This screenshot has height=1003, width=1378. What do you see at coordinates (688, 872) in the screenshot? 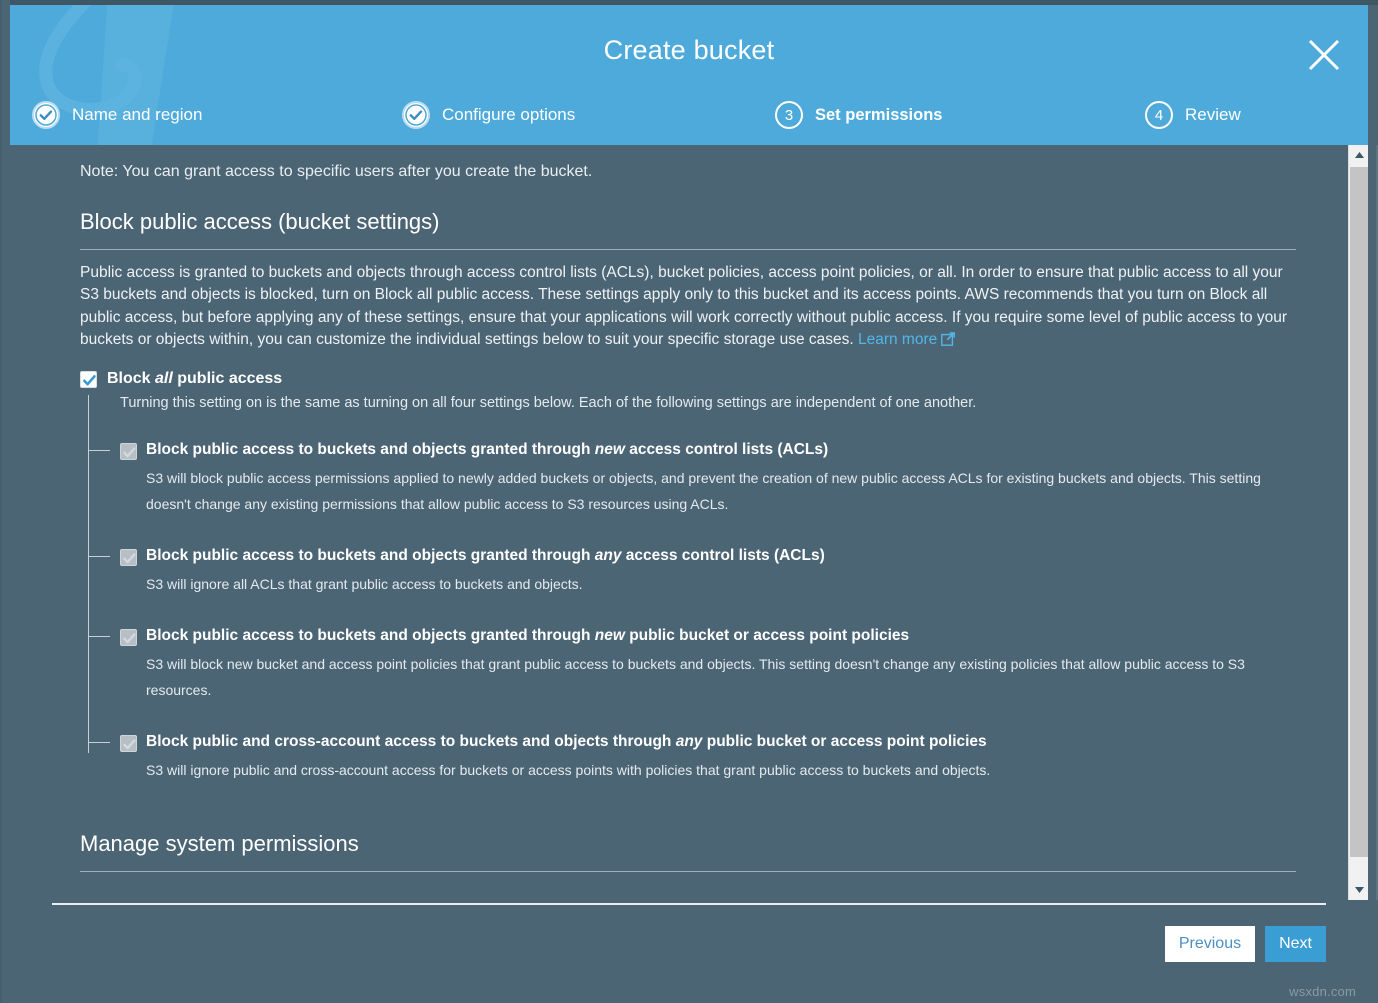
I see `manage-section-divider` at bounding box center [688, 872].